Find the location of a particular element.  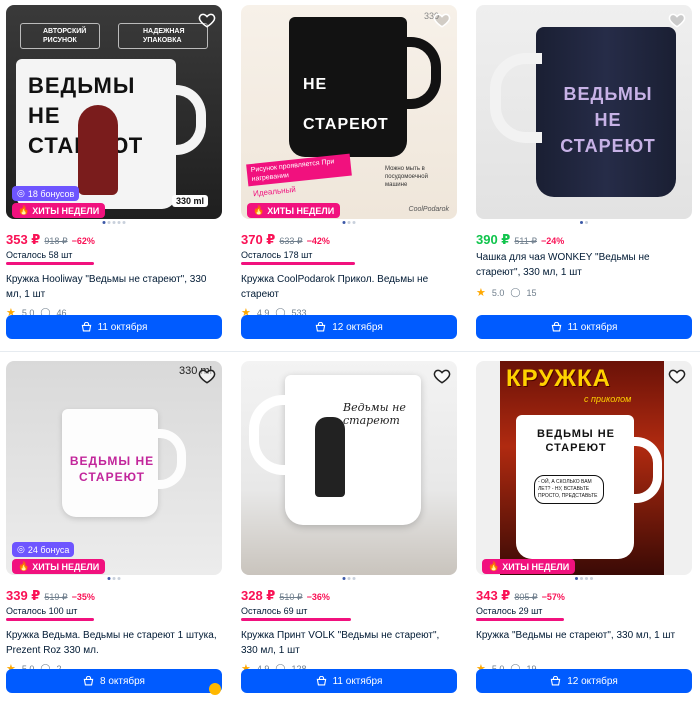

bonus-icon: ◎ is located at coordinates (21, 193).